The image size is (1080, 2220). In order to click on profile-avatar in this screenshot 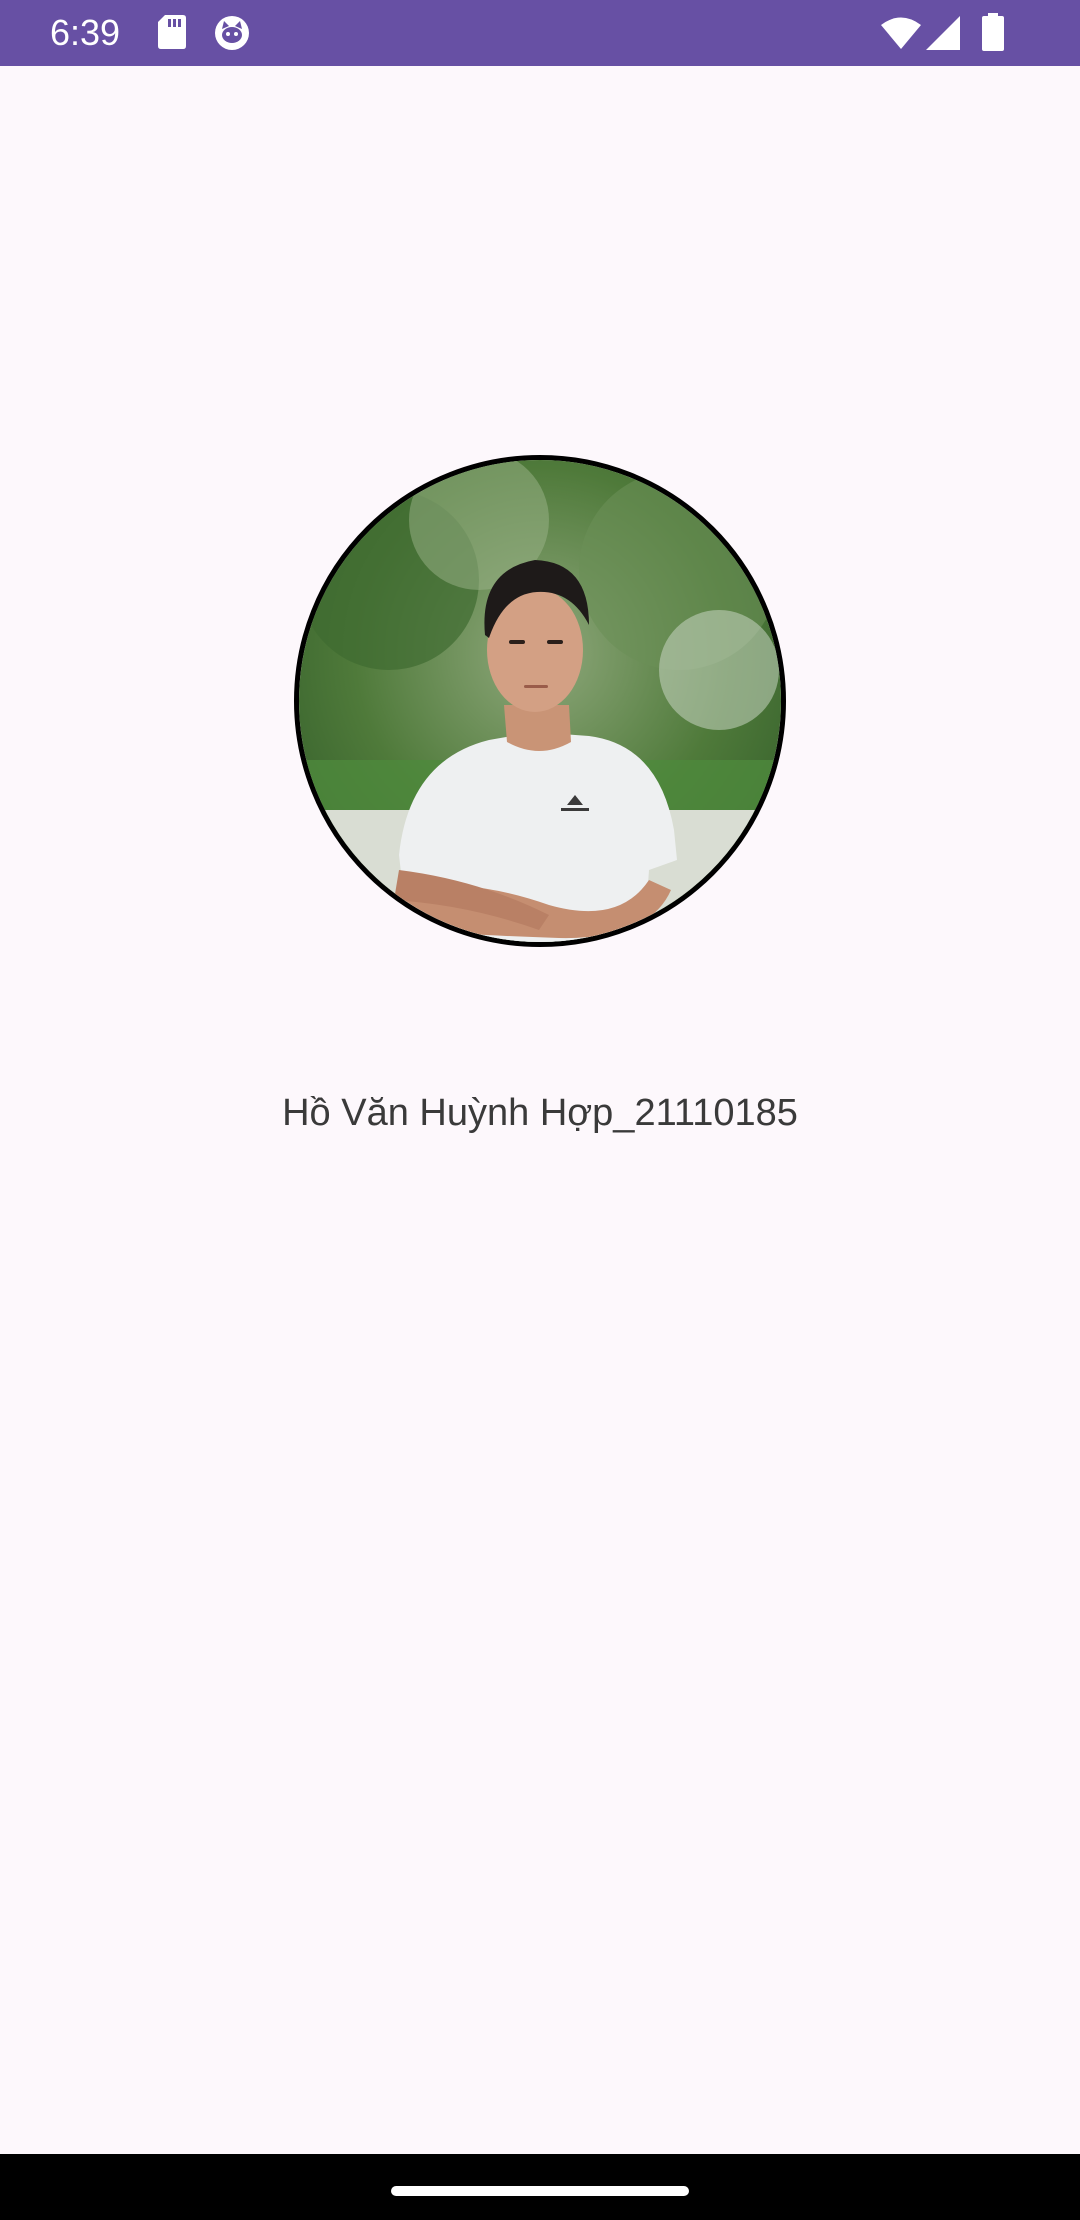, I will do `click(540, 701)`.